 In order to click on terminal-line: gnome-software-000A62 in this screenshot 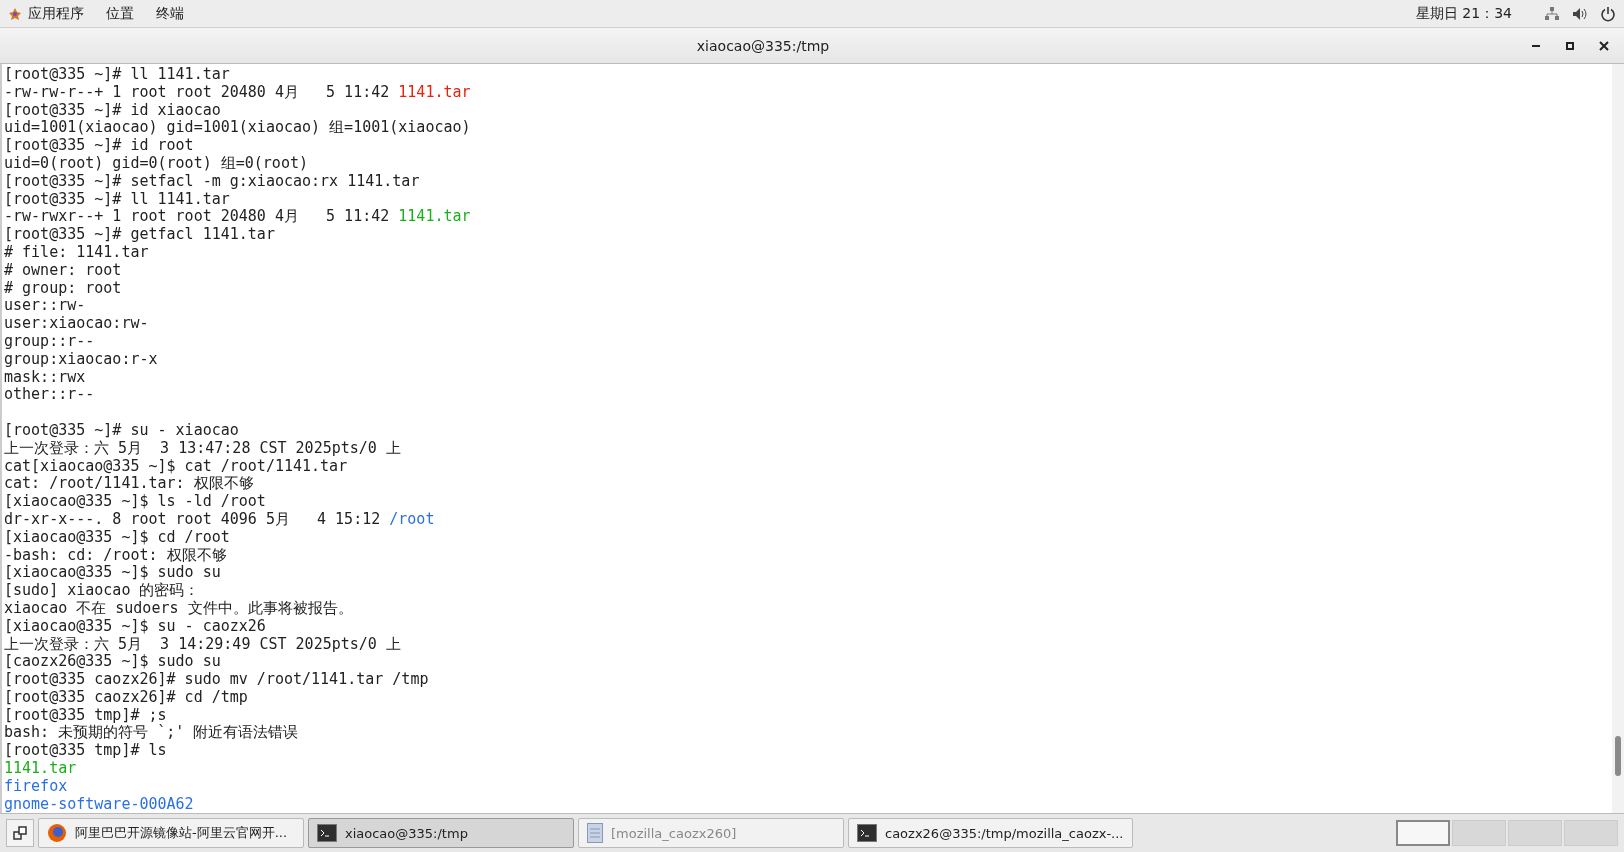, I will do `click(99, 804)`.